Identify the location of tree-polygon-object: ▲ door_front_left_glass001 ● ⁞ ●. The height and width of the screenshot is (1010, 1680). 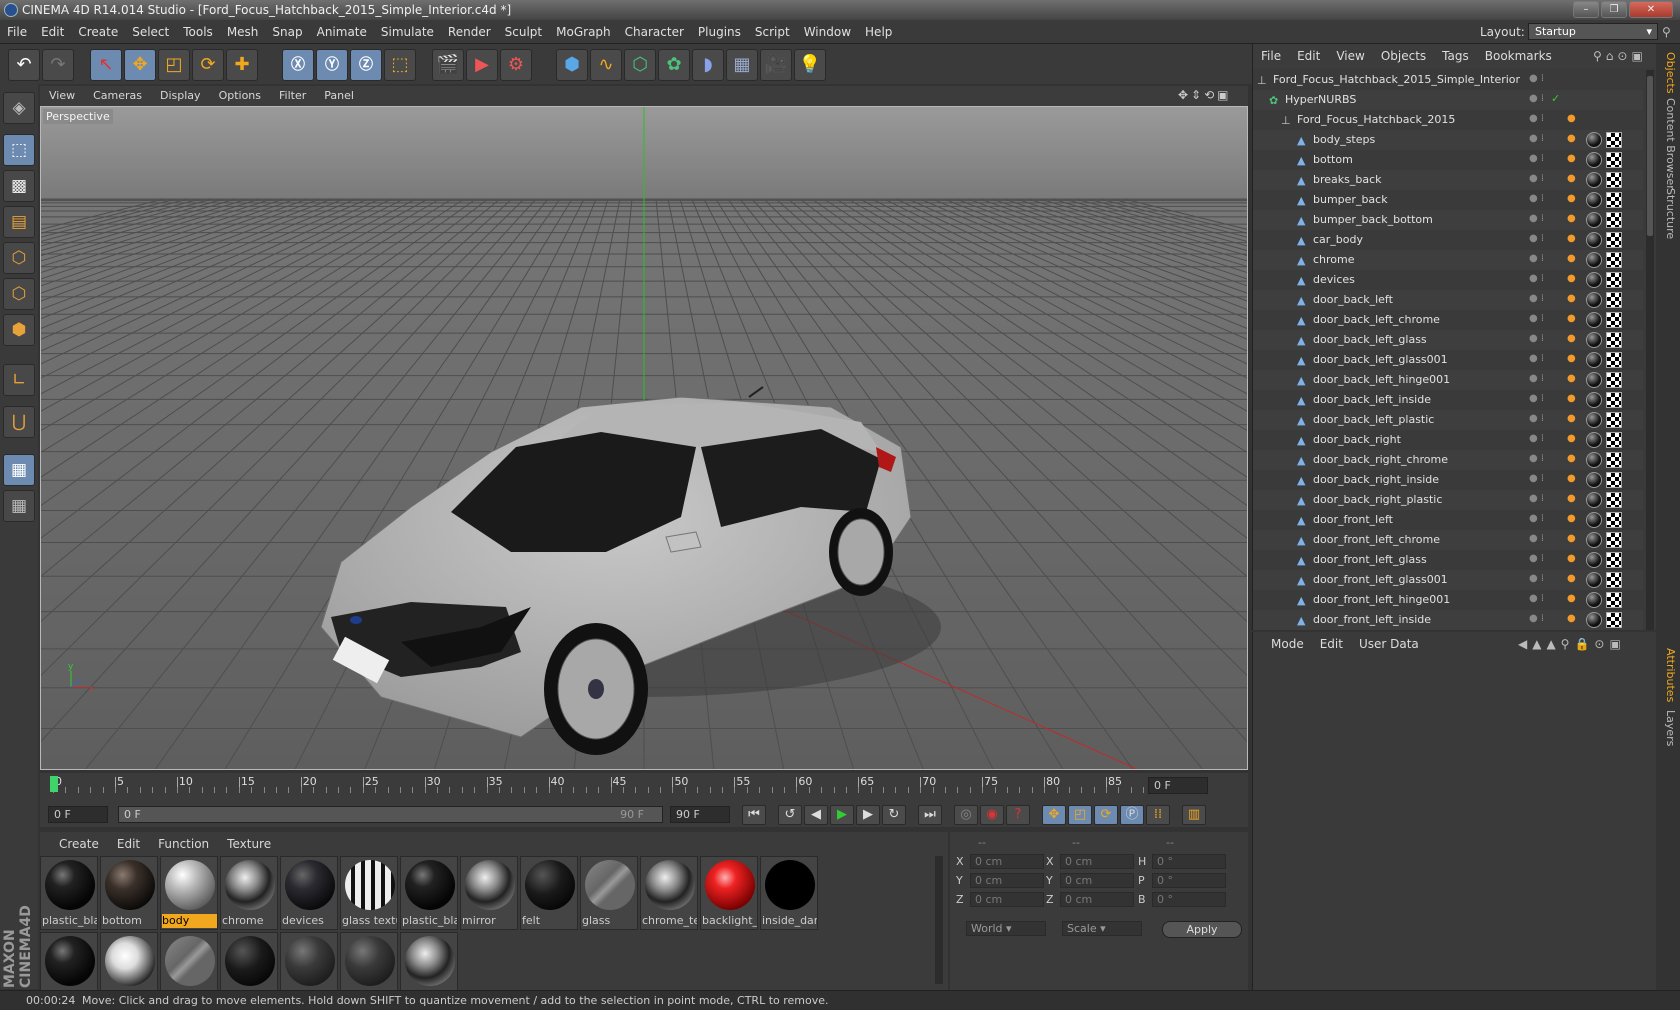
(1448, 580).